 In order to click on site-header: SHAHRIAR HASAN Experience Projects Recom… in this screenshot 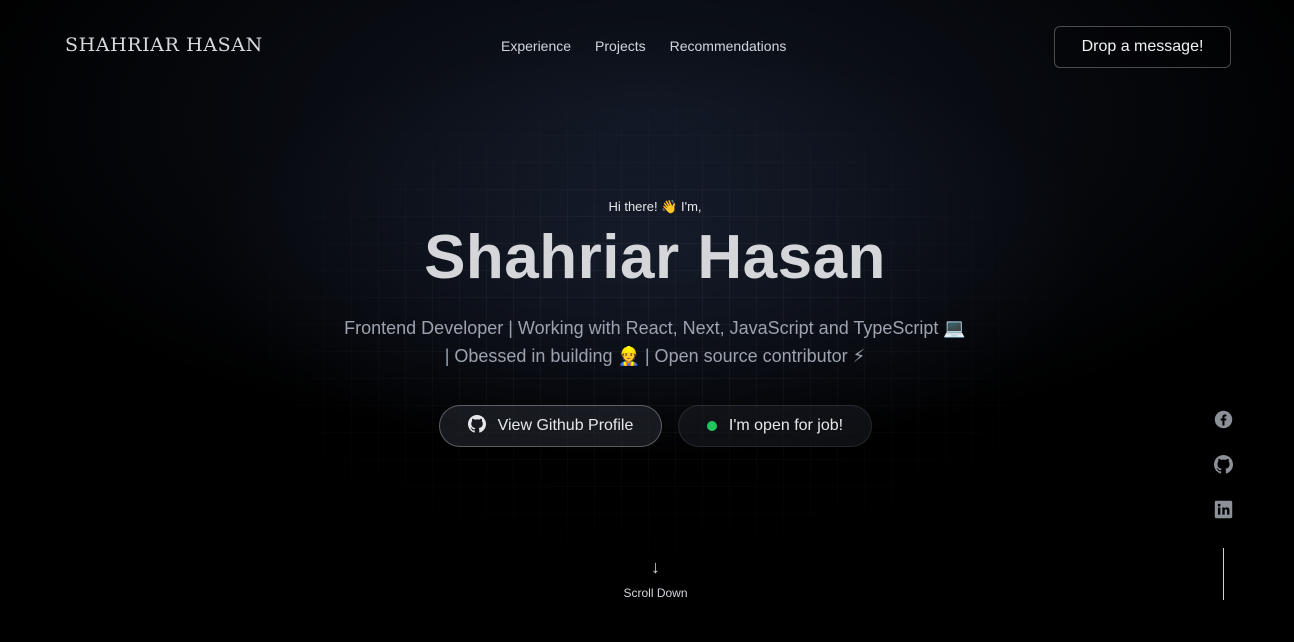, I will do `click(647, 47)`.